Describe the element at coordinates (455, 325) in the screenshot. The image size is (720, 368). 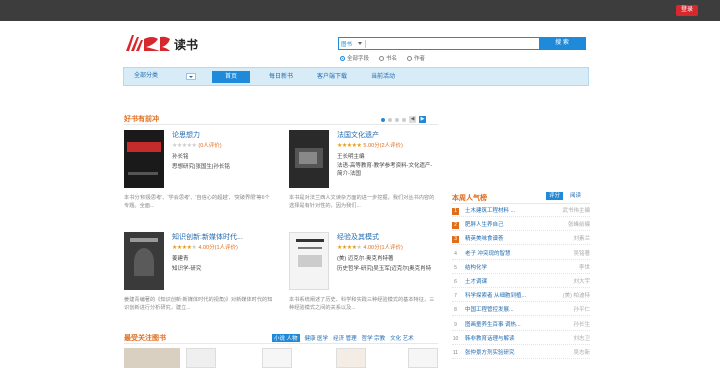
I see `rank-number: 9` at that location.